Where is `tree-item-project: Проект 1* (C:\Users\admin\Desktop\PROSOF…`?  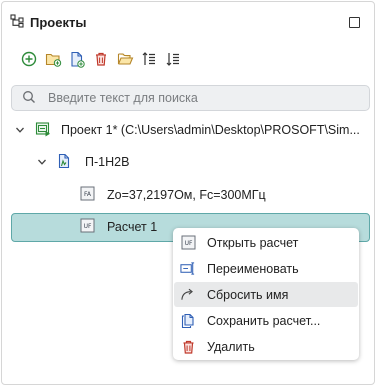 tree-item-project: Проект 1* (C:\Users\admin\Desktop\PROSOF… is located at coordinates (187, 130).